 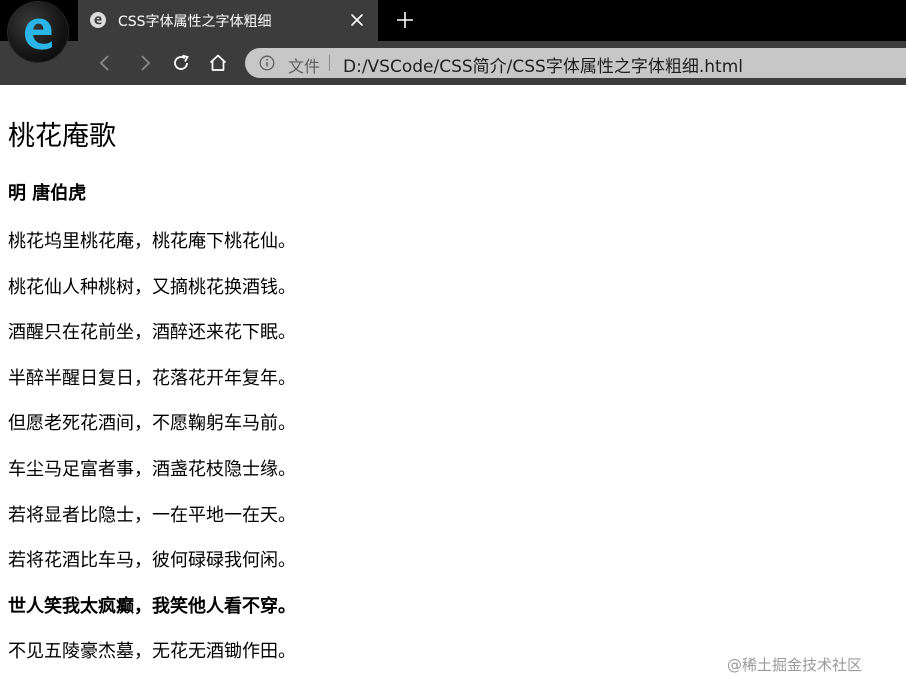 I want to click on browser-toolbar: 文件 D:/VSCode/CSS简介/CSS字体属性之字体粗细.html, so click(x=453, y=63).